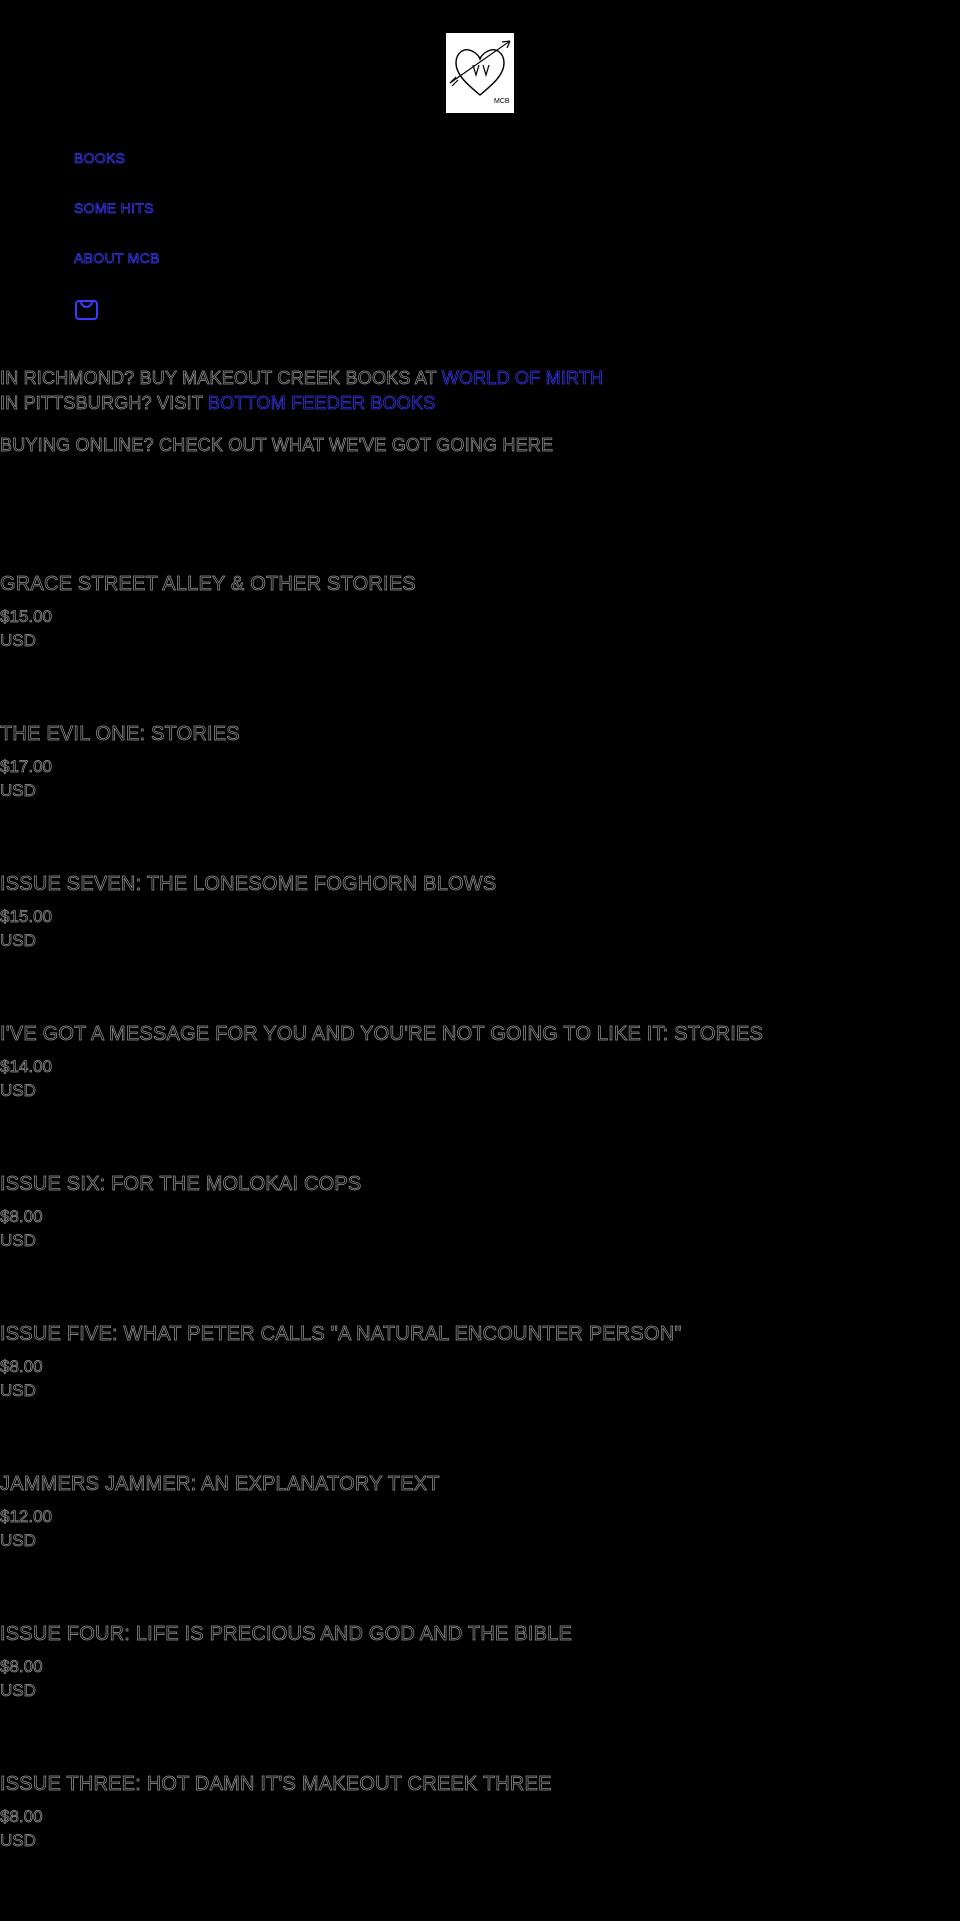 The image size is (960, 1921). Describe the element at coordinates (480, 1484) in the screenshot. I see `product-title: JAMMERS JAMMER: AN EXPLANATORY TEXT` at that location.